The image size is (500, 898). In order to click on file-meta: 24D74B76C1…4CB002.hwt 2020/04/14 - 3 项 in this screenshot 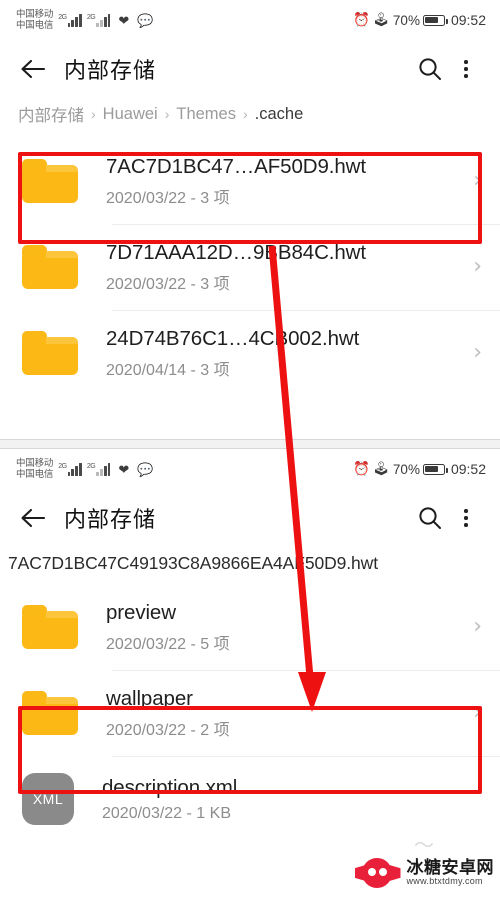, I will do `click(285, 353)`.